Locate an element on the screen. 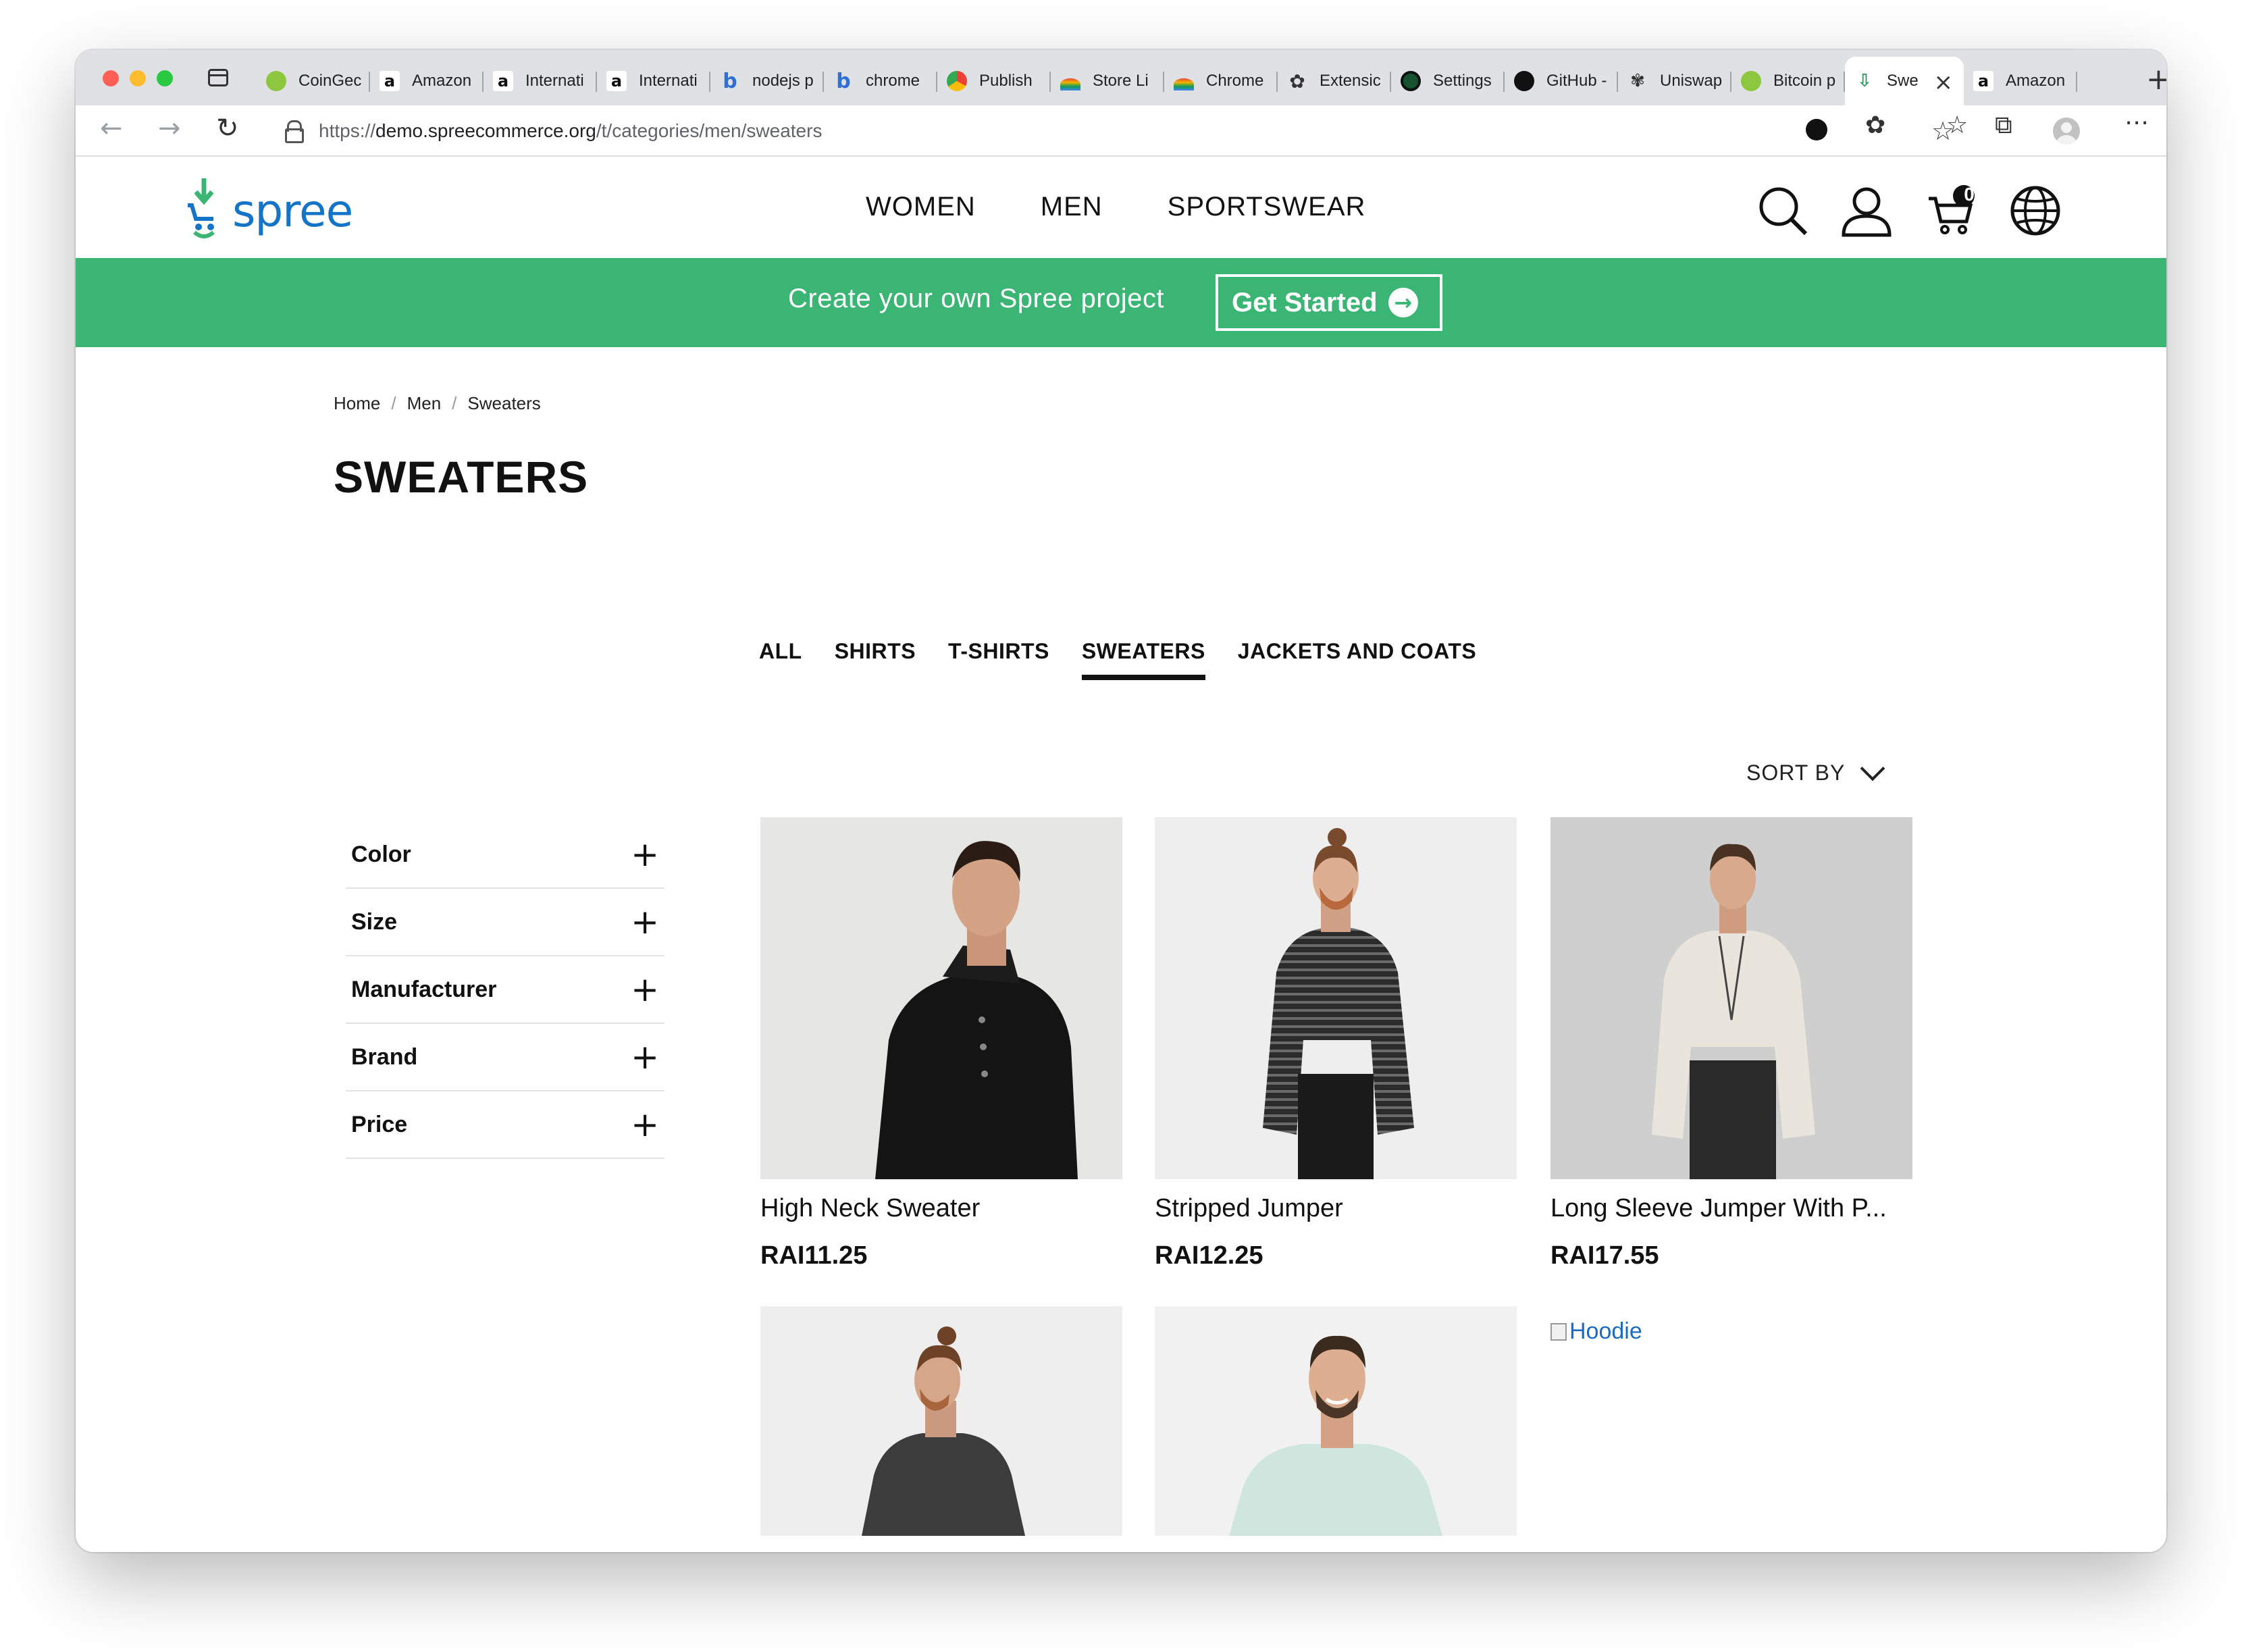 This screenshot has height=1652, width=2242. favorites-icon: ☆ is located at coordinates (1957, 125).